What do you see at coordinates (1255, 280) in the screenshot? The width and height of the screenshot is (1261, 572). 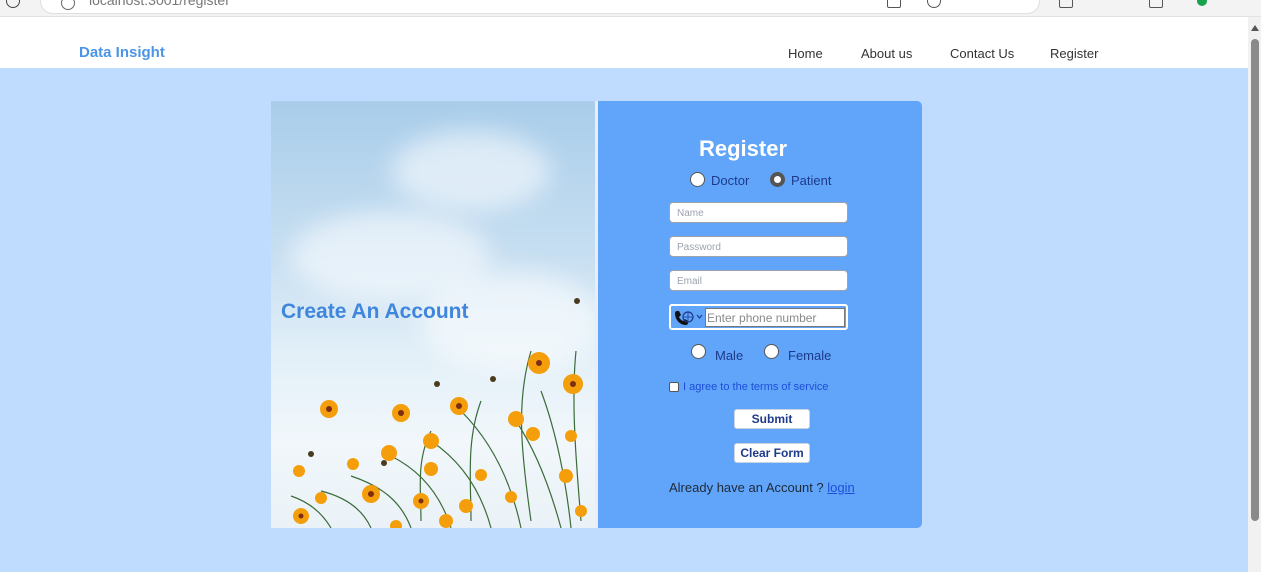 I see `scroll-thumb` at bounding box center [1255, 280].